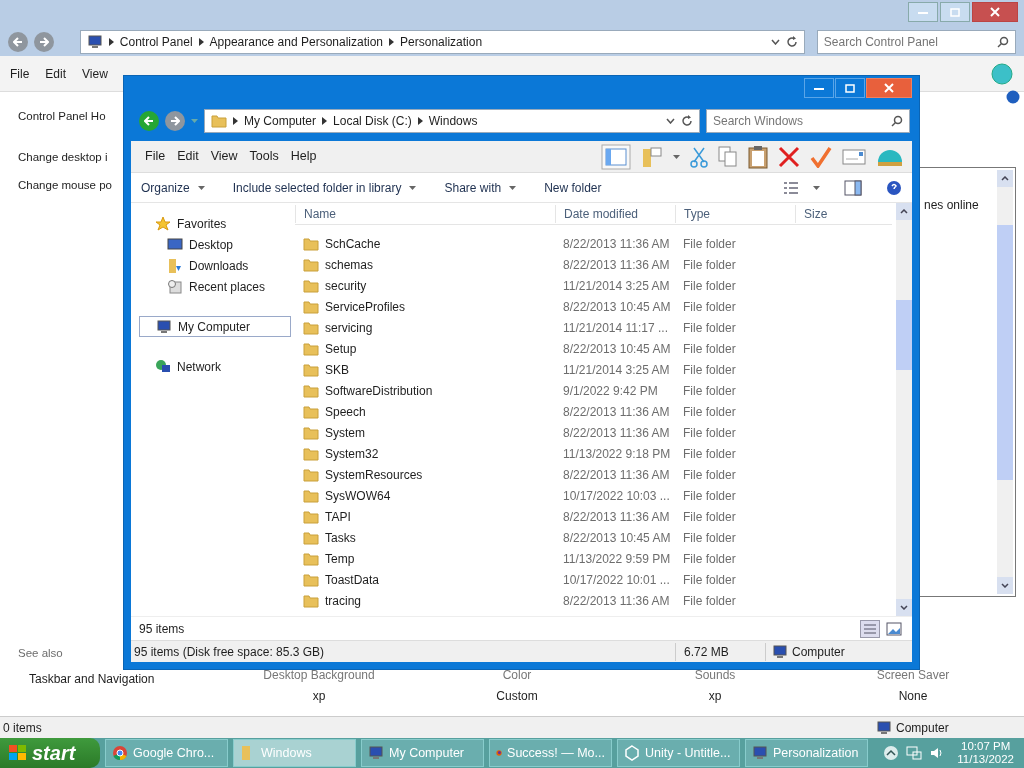  I want to click on file-name: TAPI, so click(425, 516).